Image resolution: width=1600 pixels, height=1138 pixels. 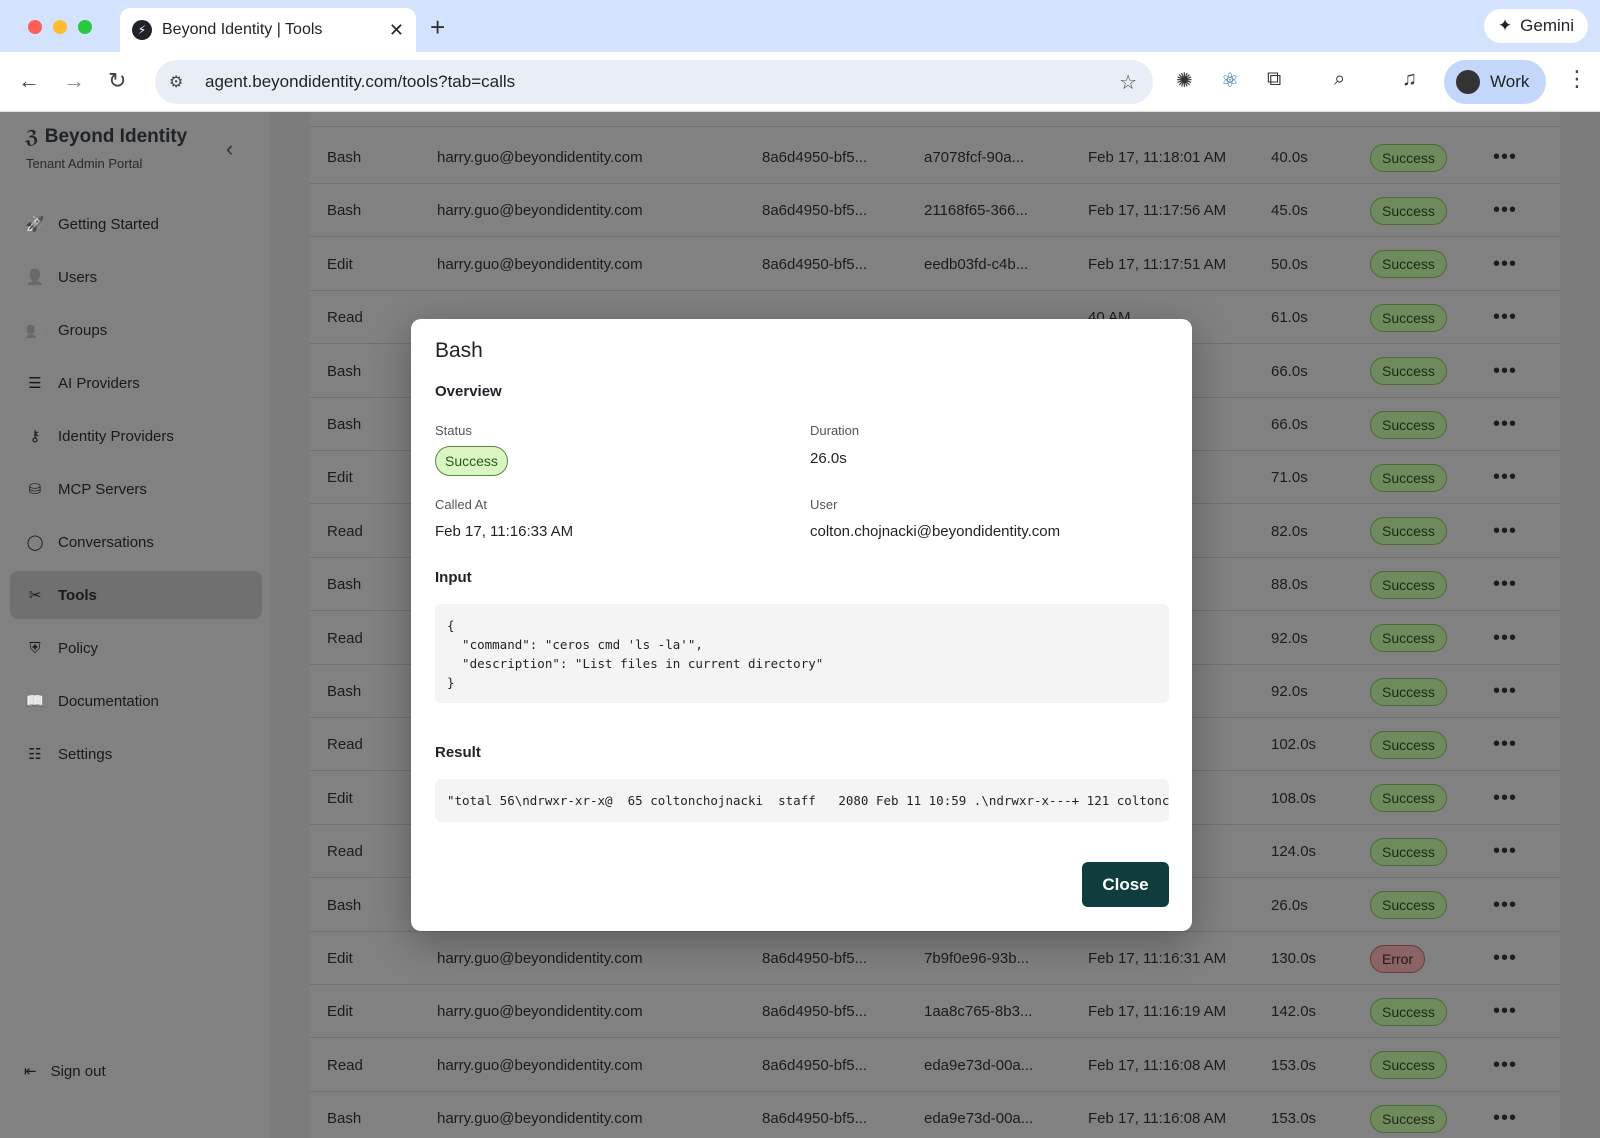 What do you see at coordinates (35, 595) in the screenshot?
I see `tools-icon: ✂` at bounding box center [35, 595].